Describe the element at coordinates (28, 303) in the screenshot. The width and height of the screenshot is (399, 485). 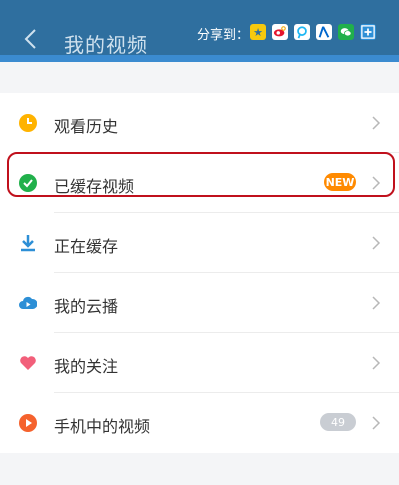
I see `cloud-play-icon` at that location.